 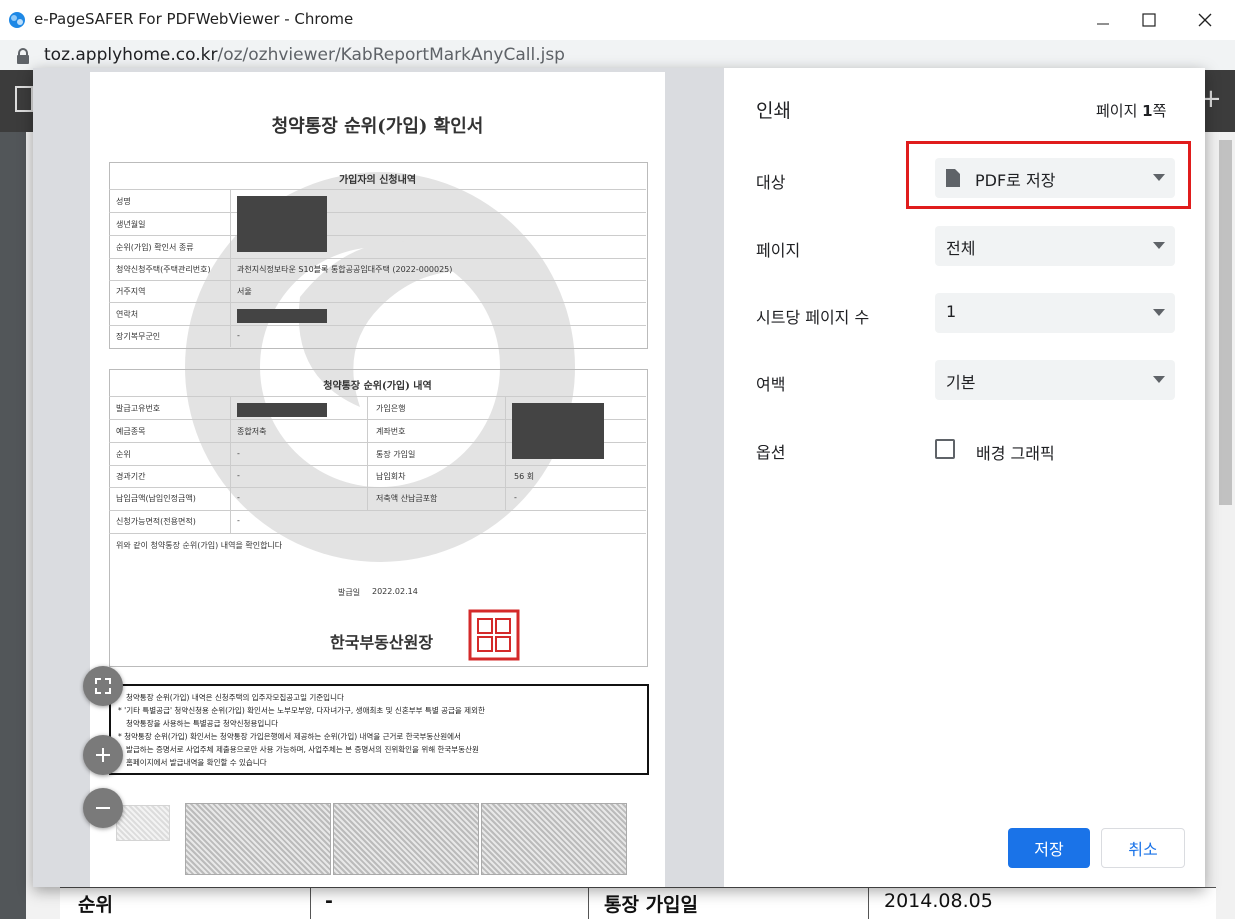 What do you see at coordinates (945, 449) in the screenshot?
I see `background-graphics-checkbox` at bounding box center [945, 449].